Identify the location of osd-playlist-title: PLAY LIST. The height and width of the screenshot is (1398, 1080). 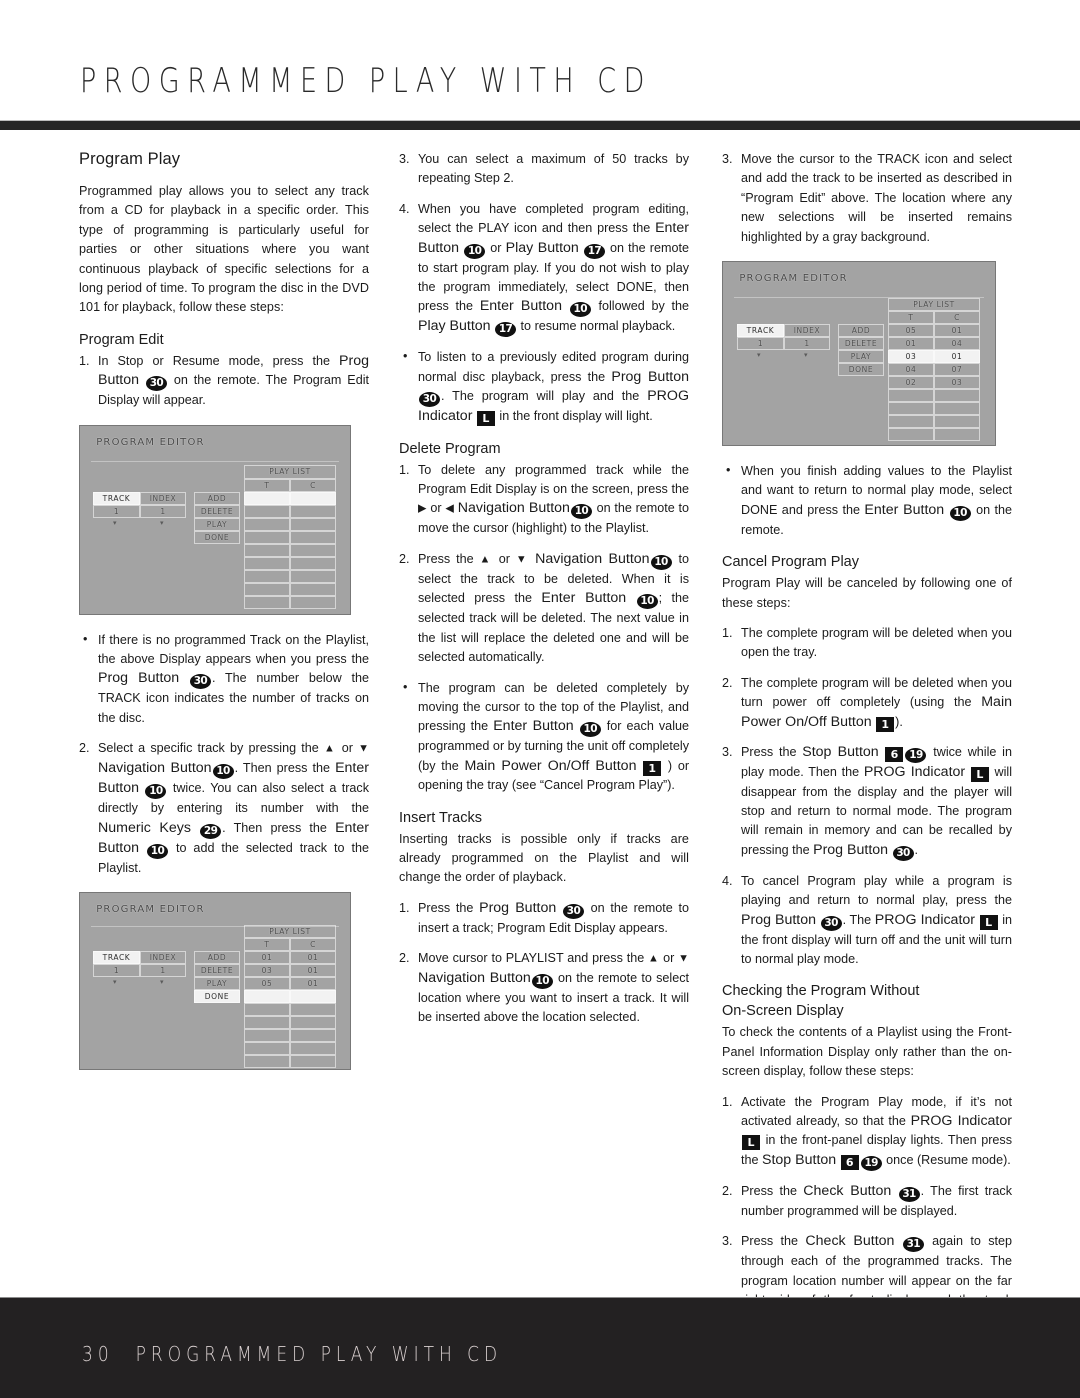
(290, 931).